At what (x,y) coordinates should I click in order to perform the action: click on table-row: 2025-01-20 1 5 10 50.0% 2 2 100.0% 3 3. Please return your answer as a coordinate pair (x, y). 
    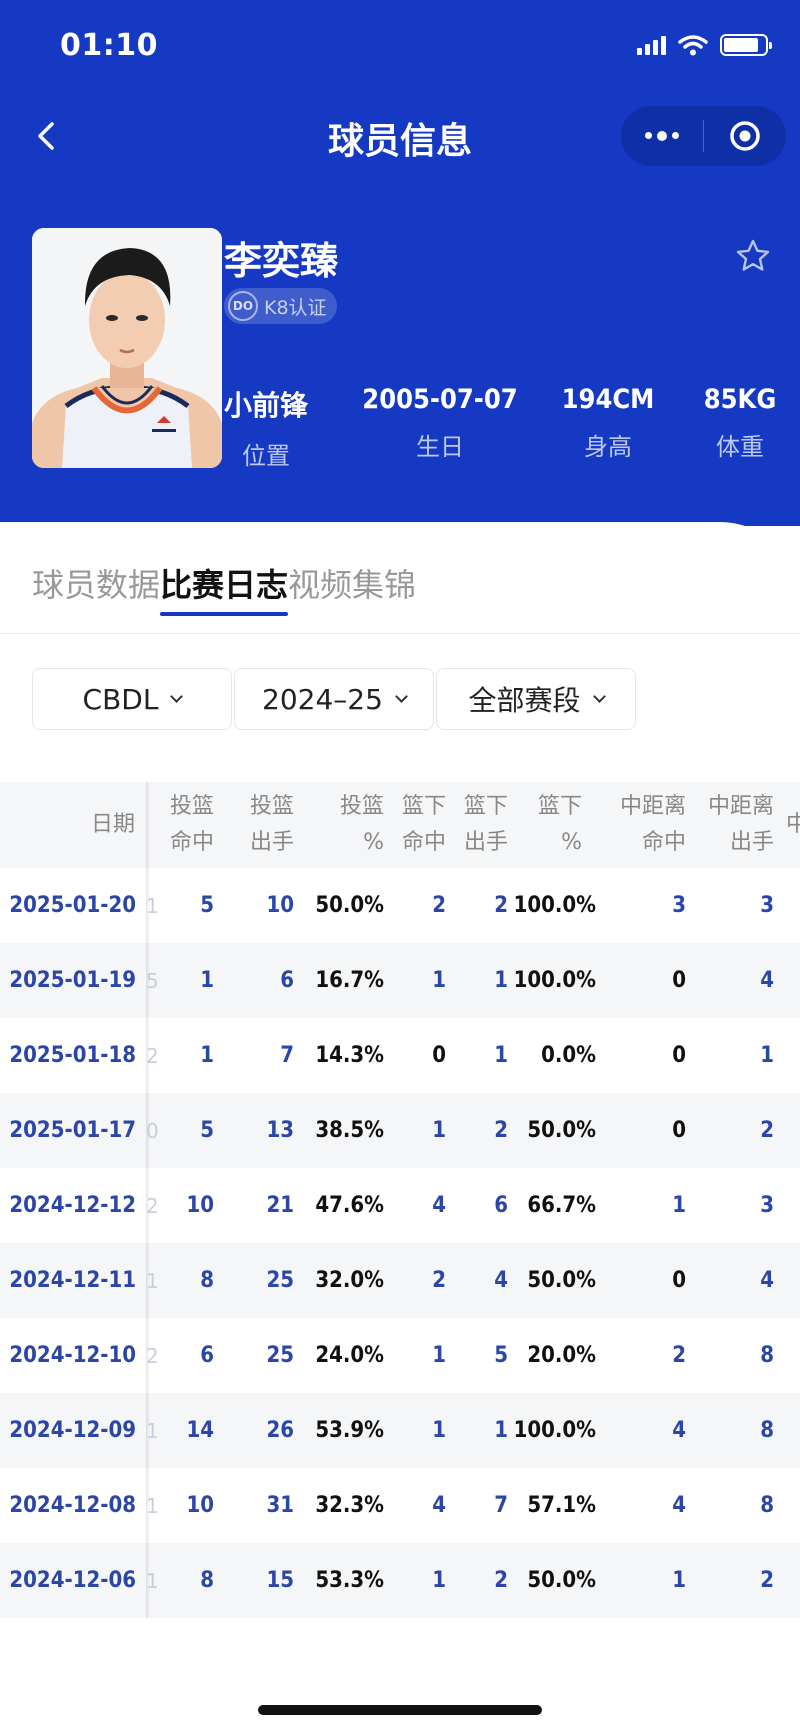
    Looking at the image, I should click on (400, 905).